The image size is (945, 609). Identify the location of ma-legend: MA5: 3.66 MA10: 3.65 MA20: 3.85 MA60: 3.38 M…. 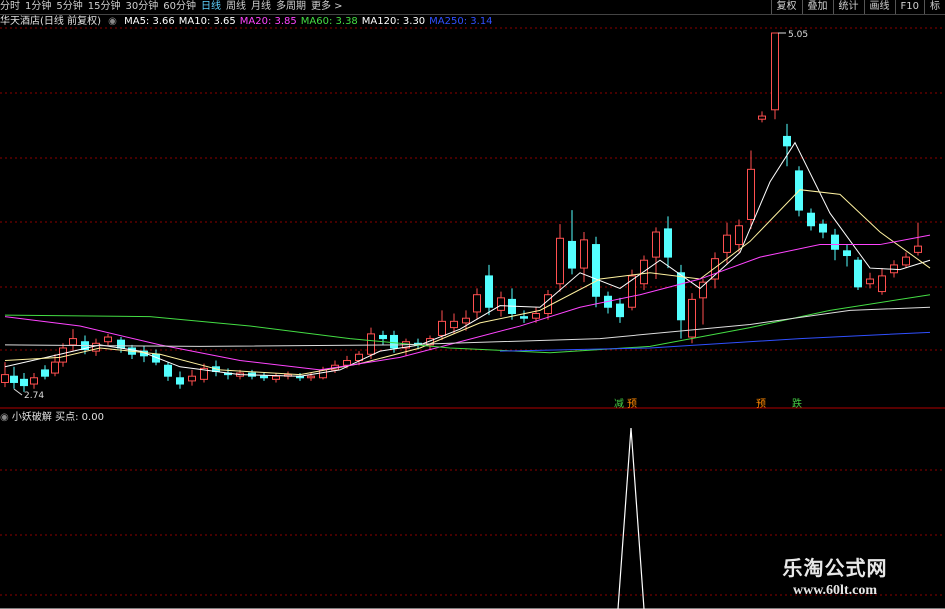
(310, 21).